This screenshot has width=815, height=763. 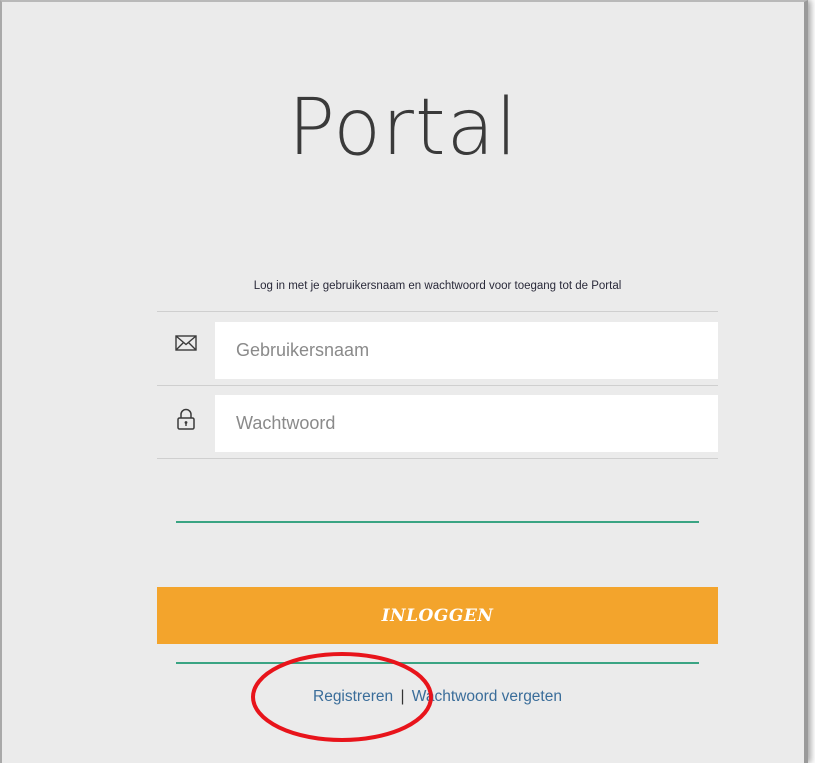 What do you see at coordinates (353, 696) in the screenshot?
I see `register-link: Registreren` at bounding box center [353, 696].